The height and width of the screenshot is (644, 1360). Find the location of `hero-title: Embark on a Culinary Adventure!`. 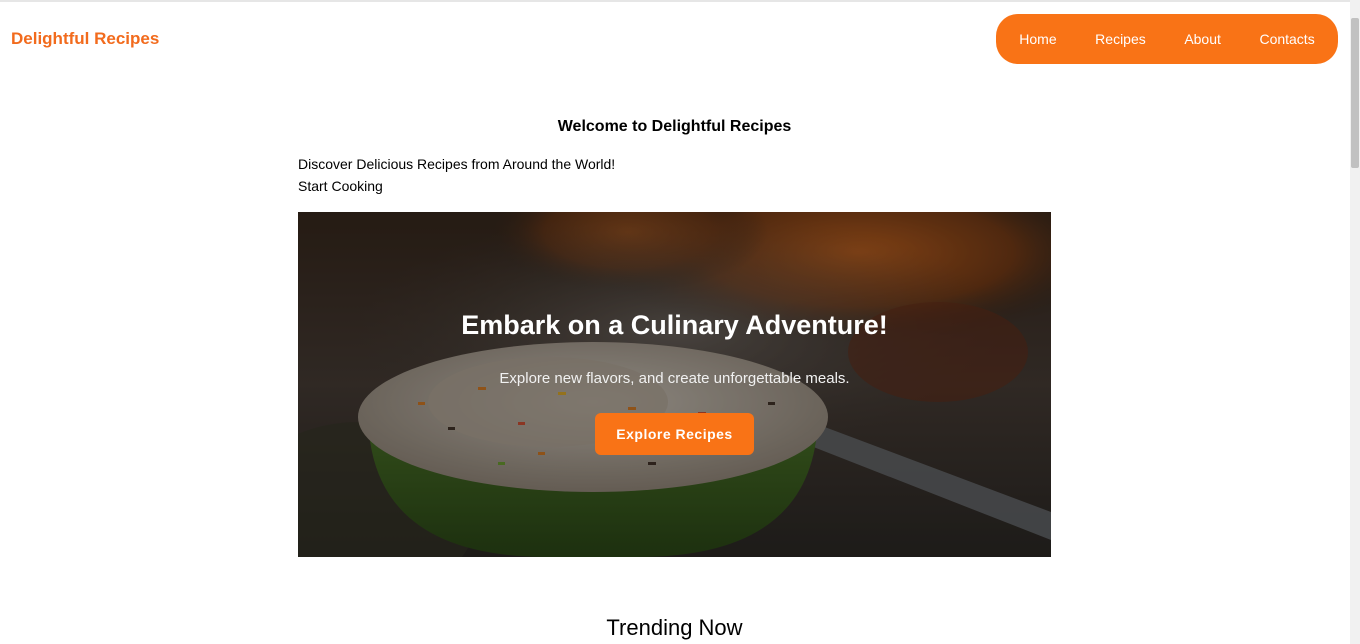

hero-title: Embark on a Culinary Adventure! is located at coordinates (674, 325).